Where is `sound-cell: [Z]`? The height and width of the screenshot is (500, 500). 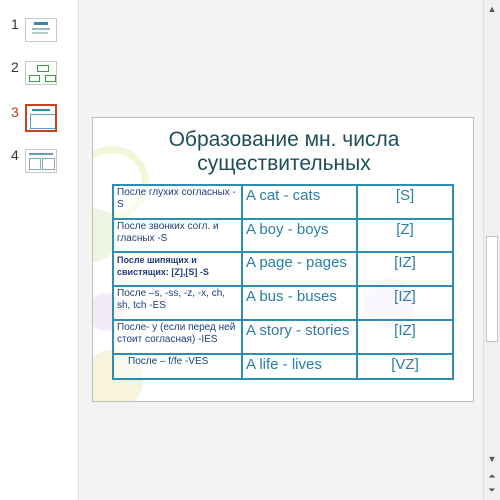
sound-cell: [Z] is located at coordinates (405, 235).